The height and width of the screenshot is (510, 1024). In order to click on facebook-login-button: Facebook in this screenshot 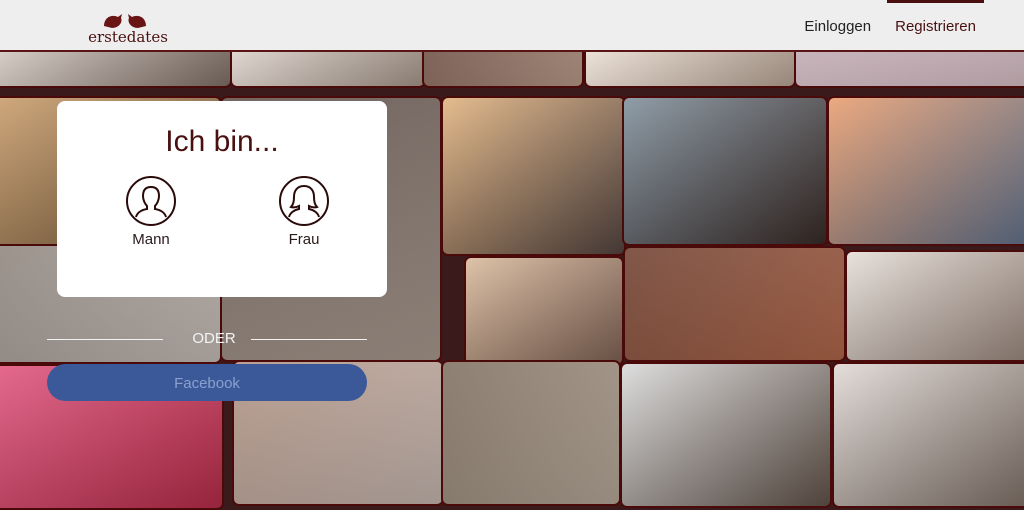, I will do `click(207, 382)`.